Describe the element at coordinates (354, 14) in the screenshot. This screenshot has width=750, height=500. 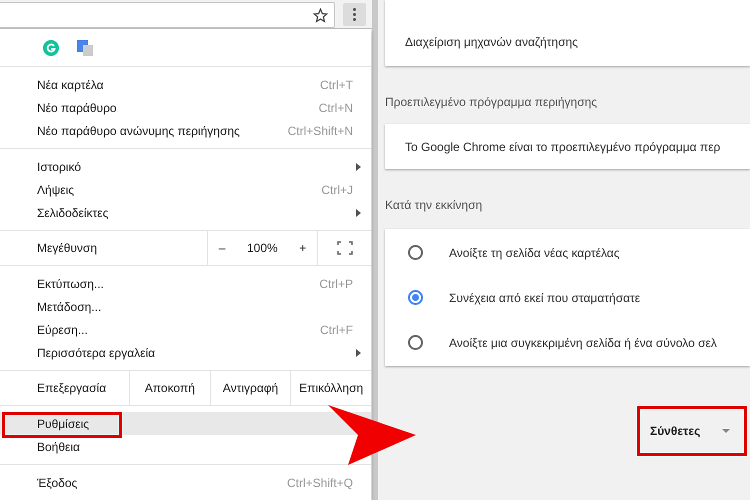
I see `menu-button` at that location.